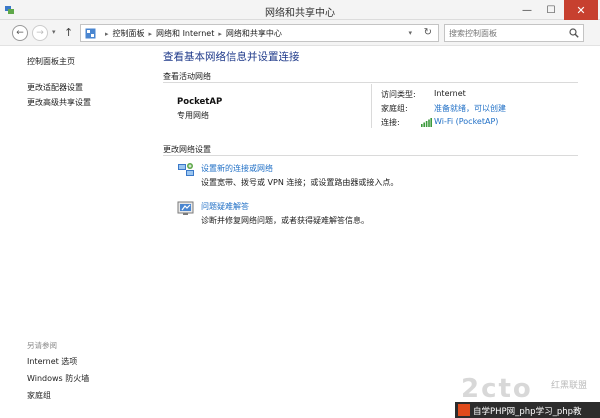 This screenshot has width=600, height=418. I want to click on sidebar-item-homegroup: 家庭组, so click(39, 395).